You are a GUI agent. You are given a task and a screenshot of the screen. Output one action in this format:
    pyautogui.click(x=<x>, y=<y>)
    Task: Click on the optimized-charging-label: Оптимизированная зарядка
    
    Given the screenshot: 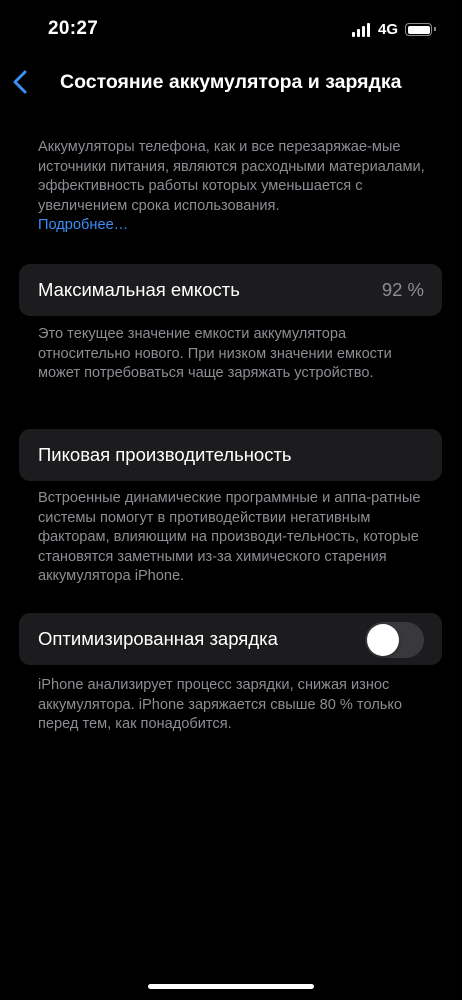 What is the action you would take?
    pyautogui.click(x=158, y=638)
    